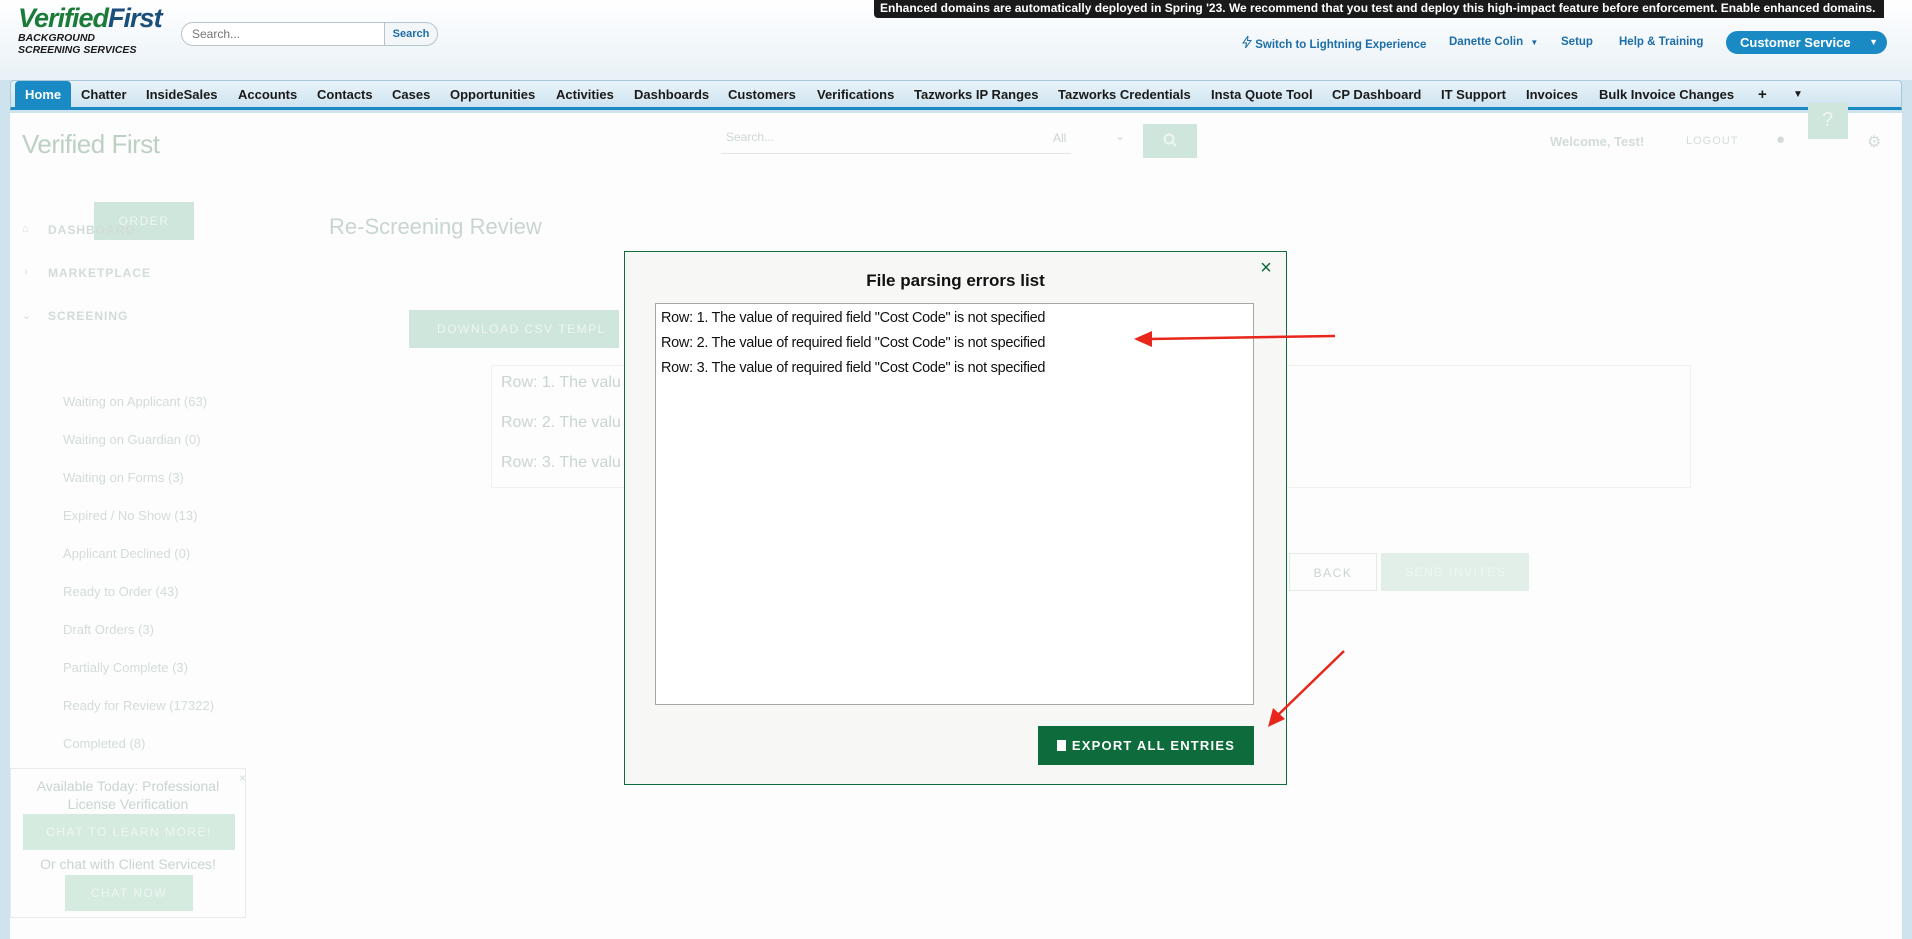 This screenshot has width=1912, height=939. Describe the element at coordinates (123, 477) in the screenshot. I see `bg-nav-item: Waiting on Forms (3)` at that location.